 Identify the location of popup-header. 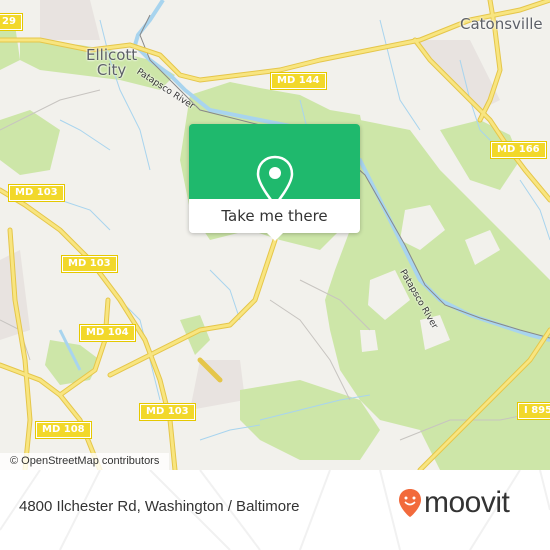
(274, 165).